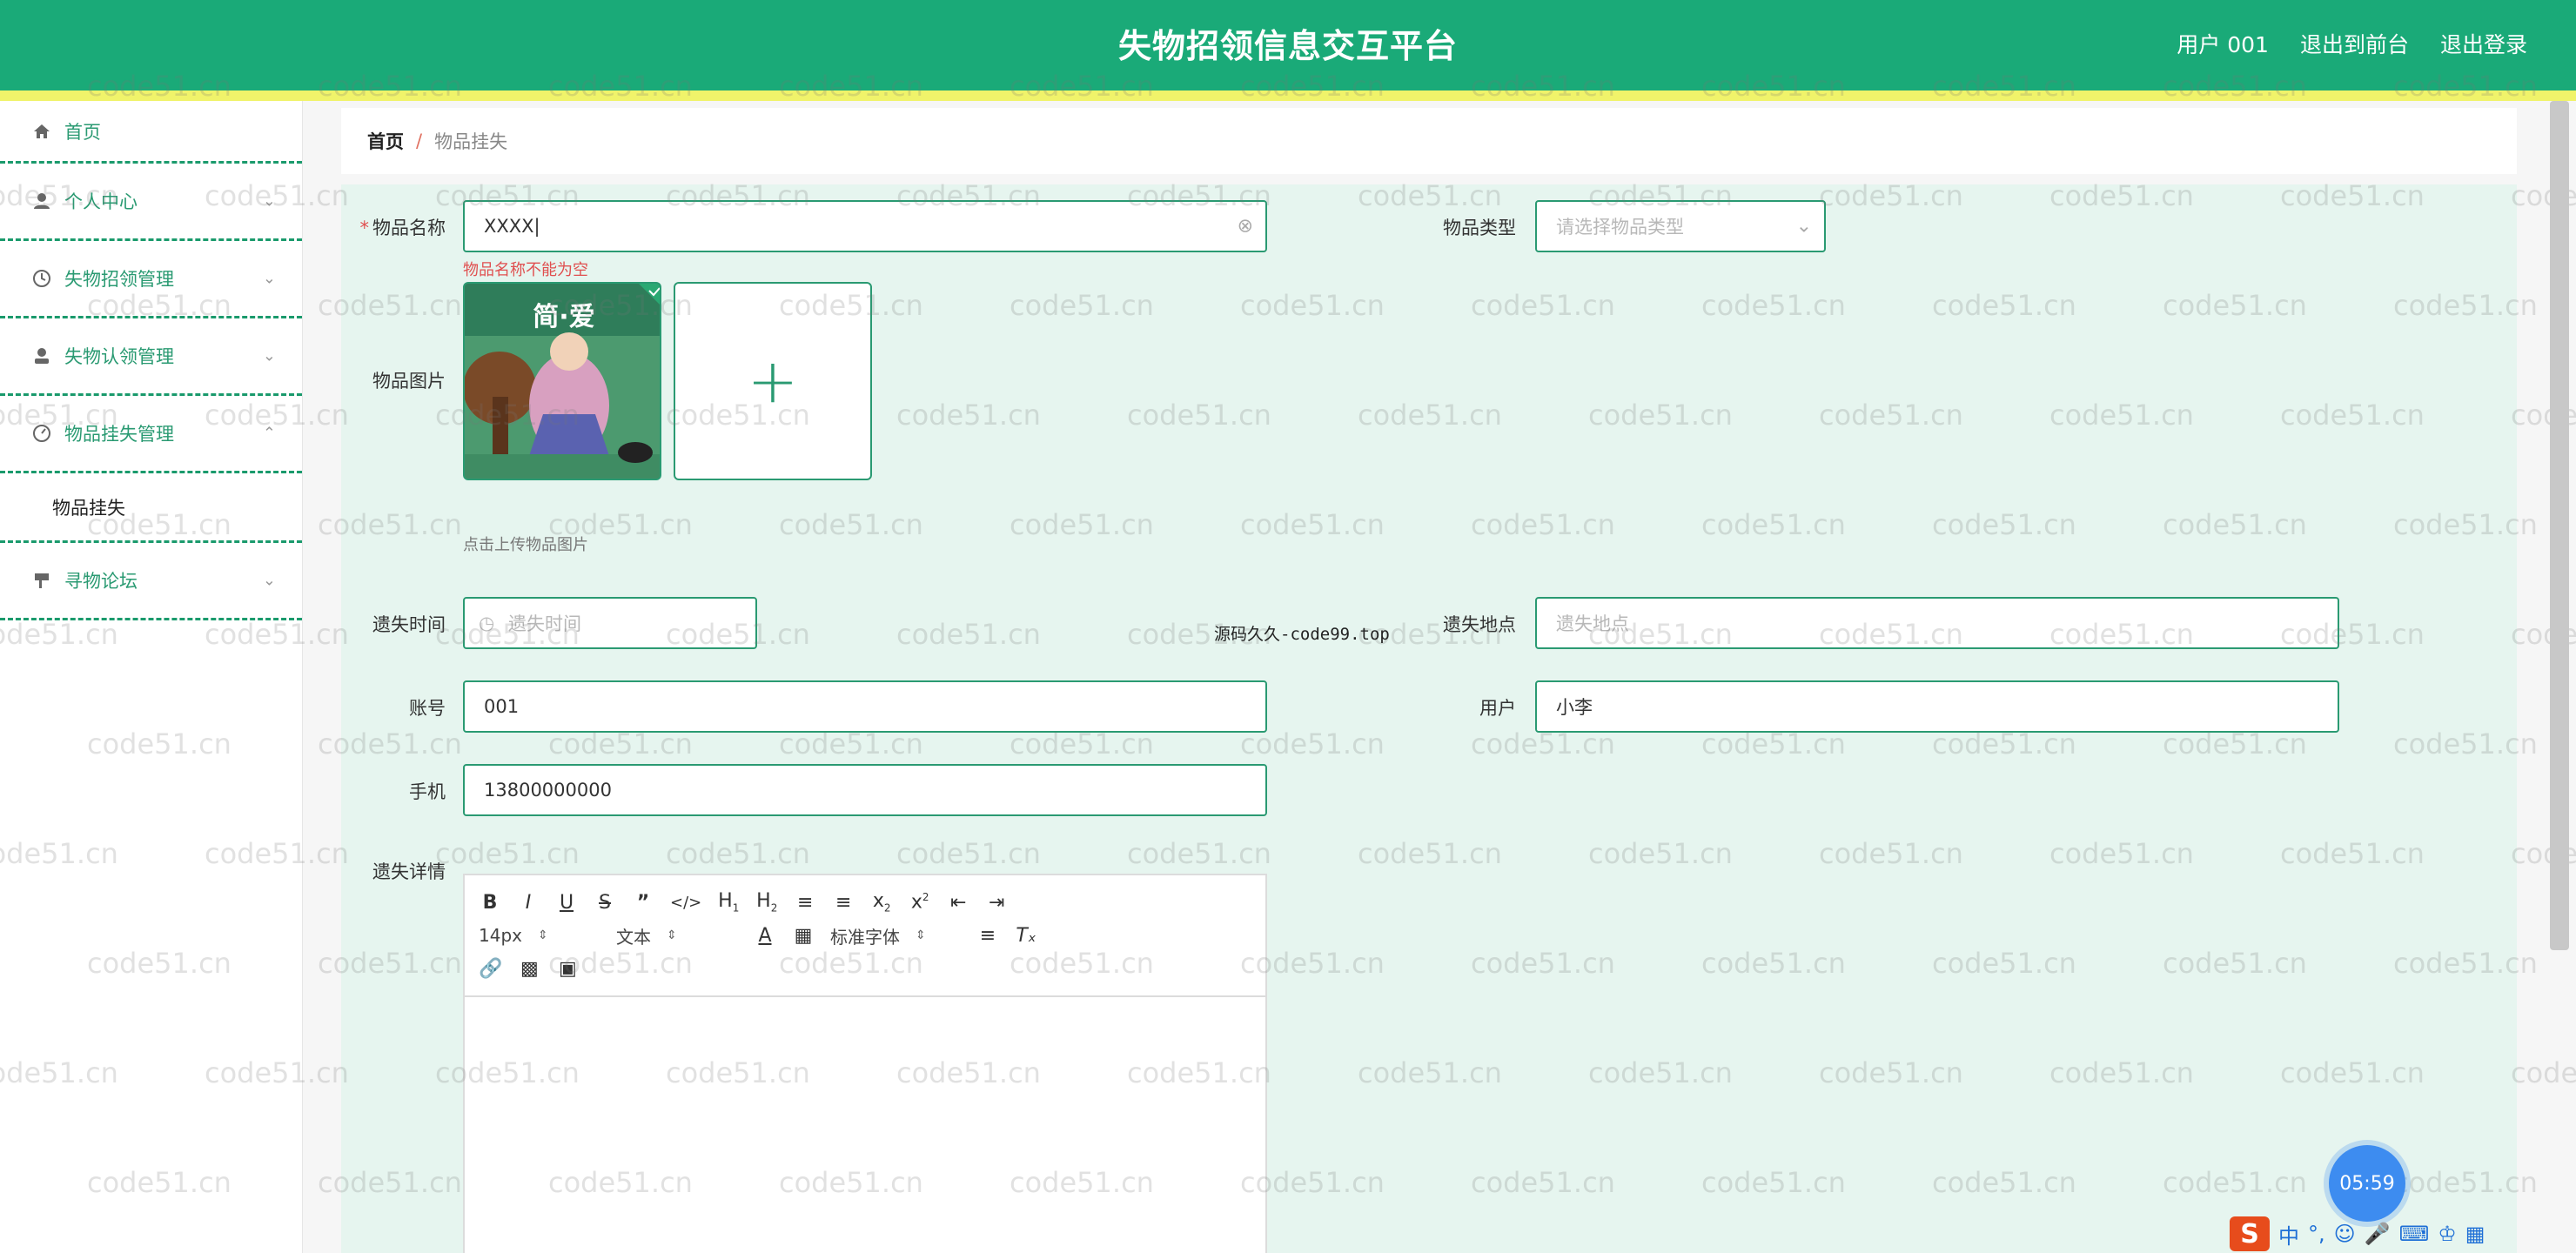  I want to click on outdent-icon: ⇤, so click(958, 903).